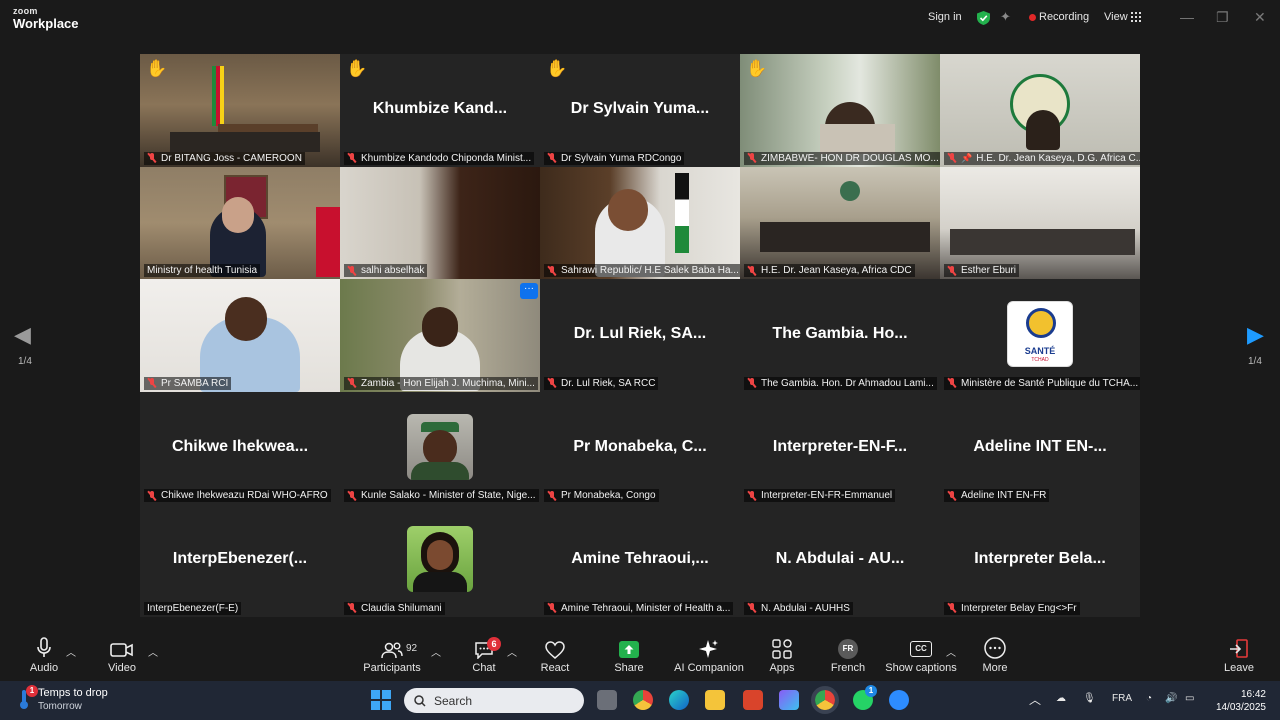 Image resolution: width=1280 pixels, height=720 pixels. Describe the element at coordinates (782, 656) in the screenshot. I see `apps-button: Apps` at that location.